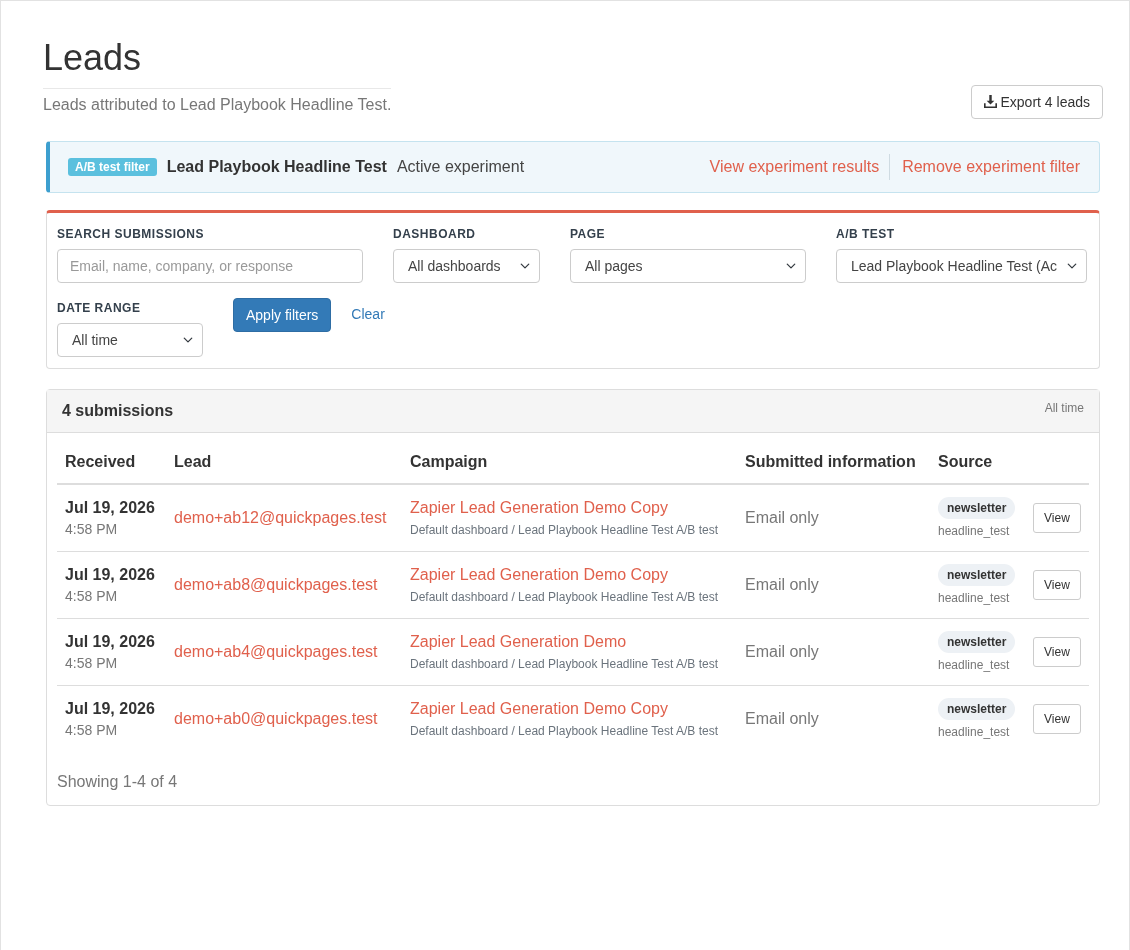  I want to click on clear-link: Clear, so click(368, 313).